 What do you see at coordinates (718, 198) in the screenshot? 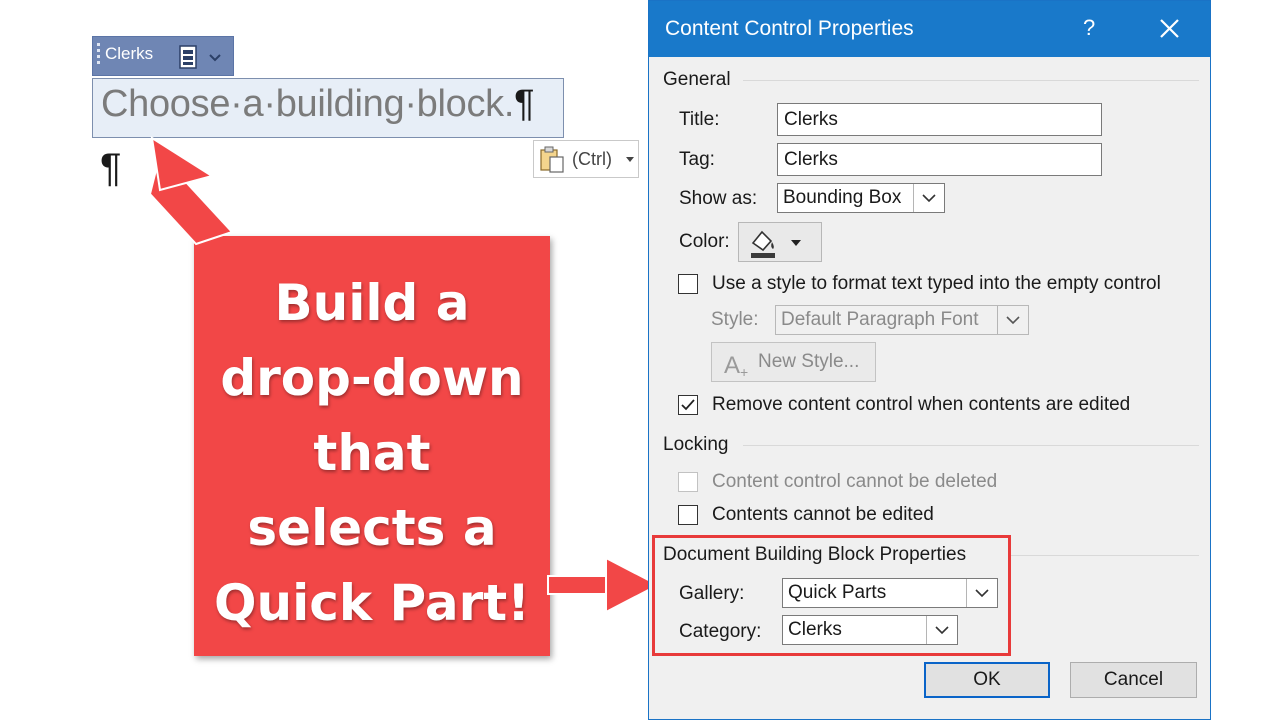
I see `show-as-label: Show as:` at bounding box center [718, 198].